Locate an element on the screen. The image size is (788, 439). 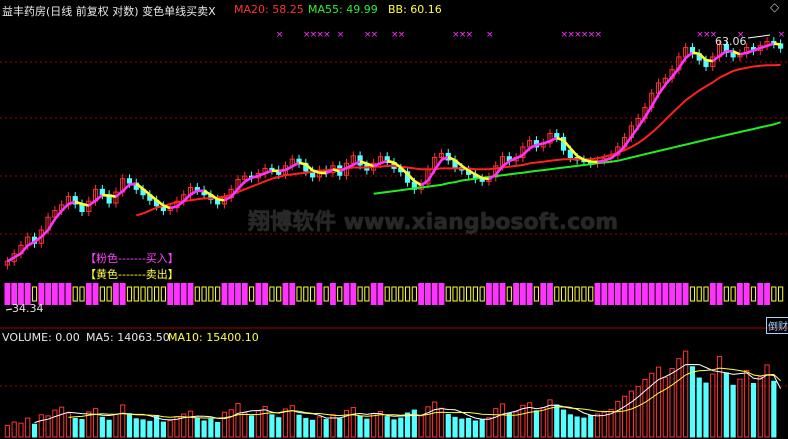
chart-title: 益丰药房(日线 前复权 对数) 变色单线买卖X is located at coordinates (109, 11).